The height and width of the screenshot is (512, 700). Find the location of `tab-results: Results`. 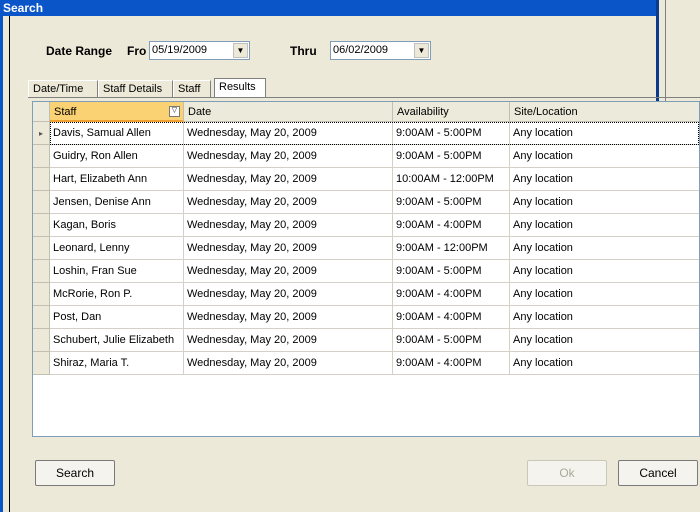

tab-results: Results is located at coordinates (240, 88).